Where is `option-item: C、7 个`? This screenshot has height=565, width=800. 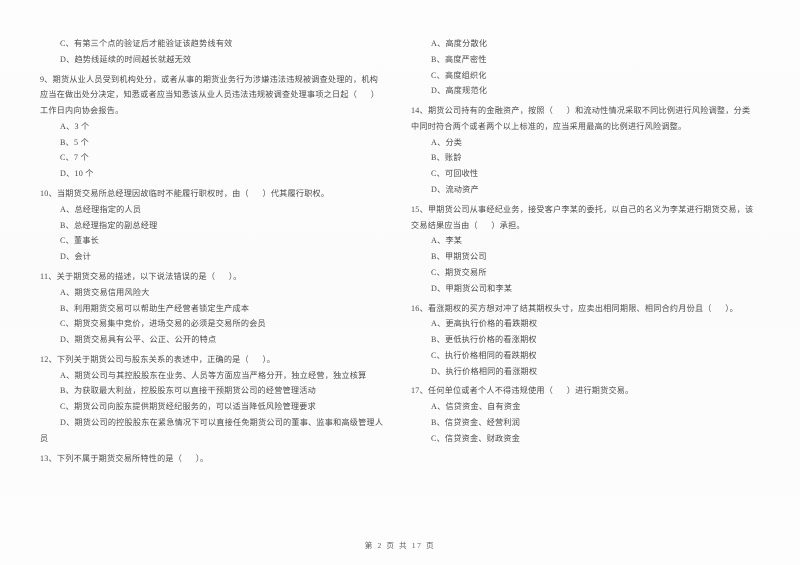 option-item: C、7 个 is located at coordinates (74, 158).